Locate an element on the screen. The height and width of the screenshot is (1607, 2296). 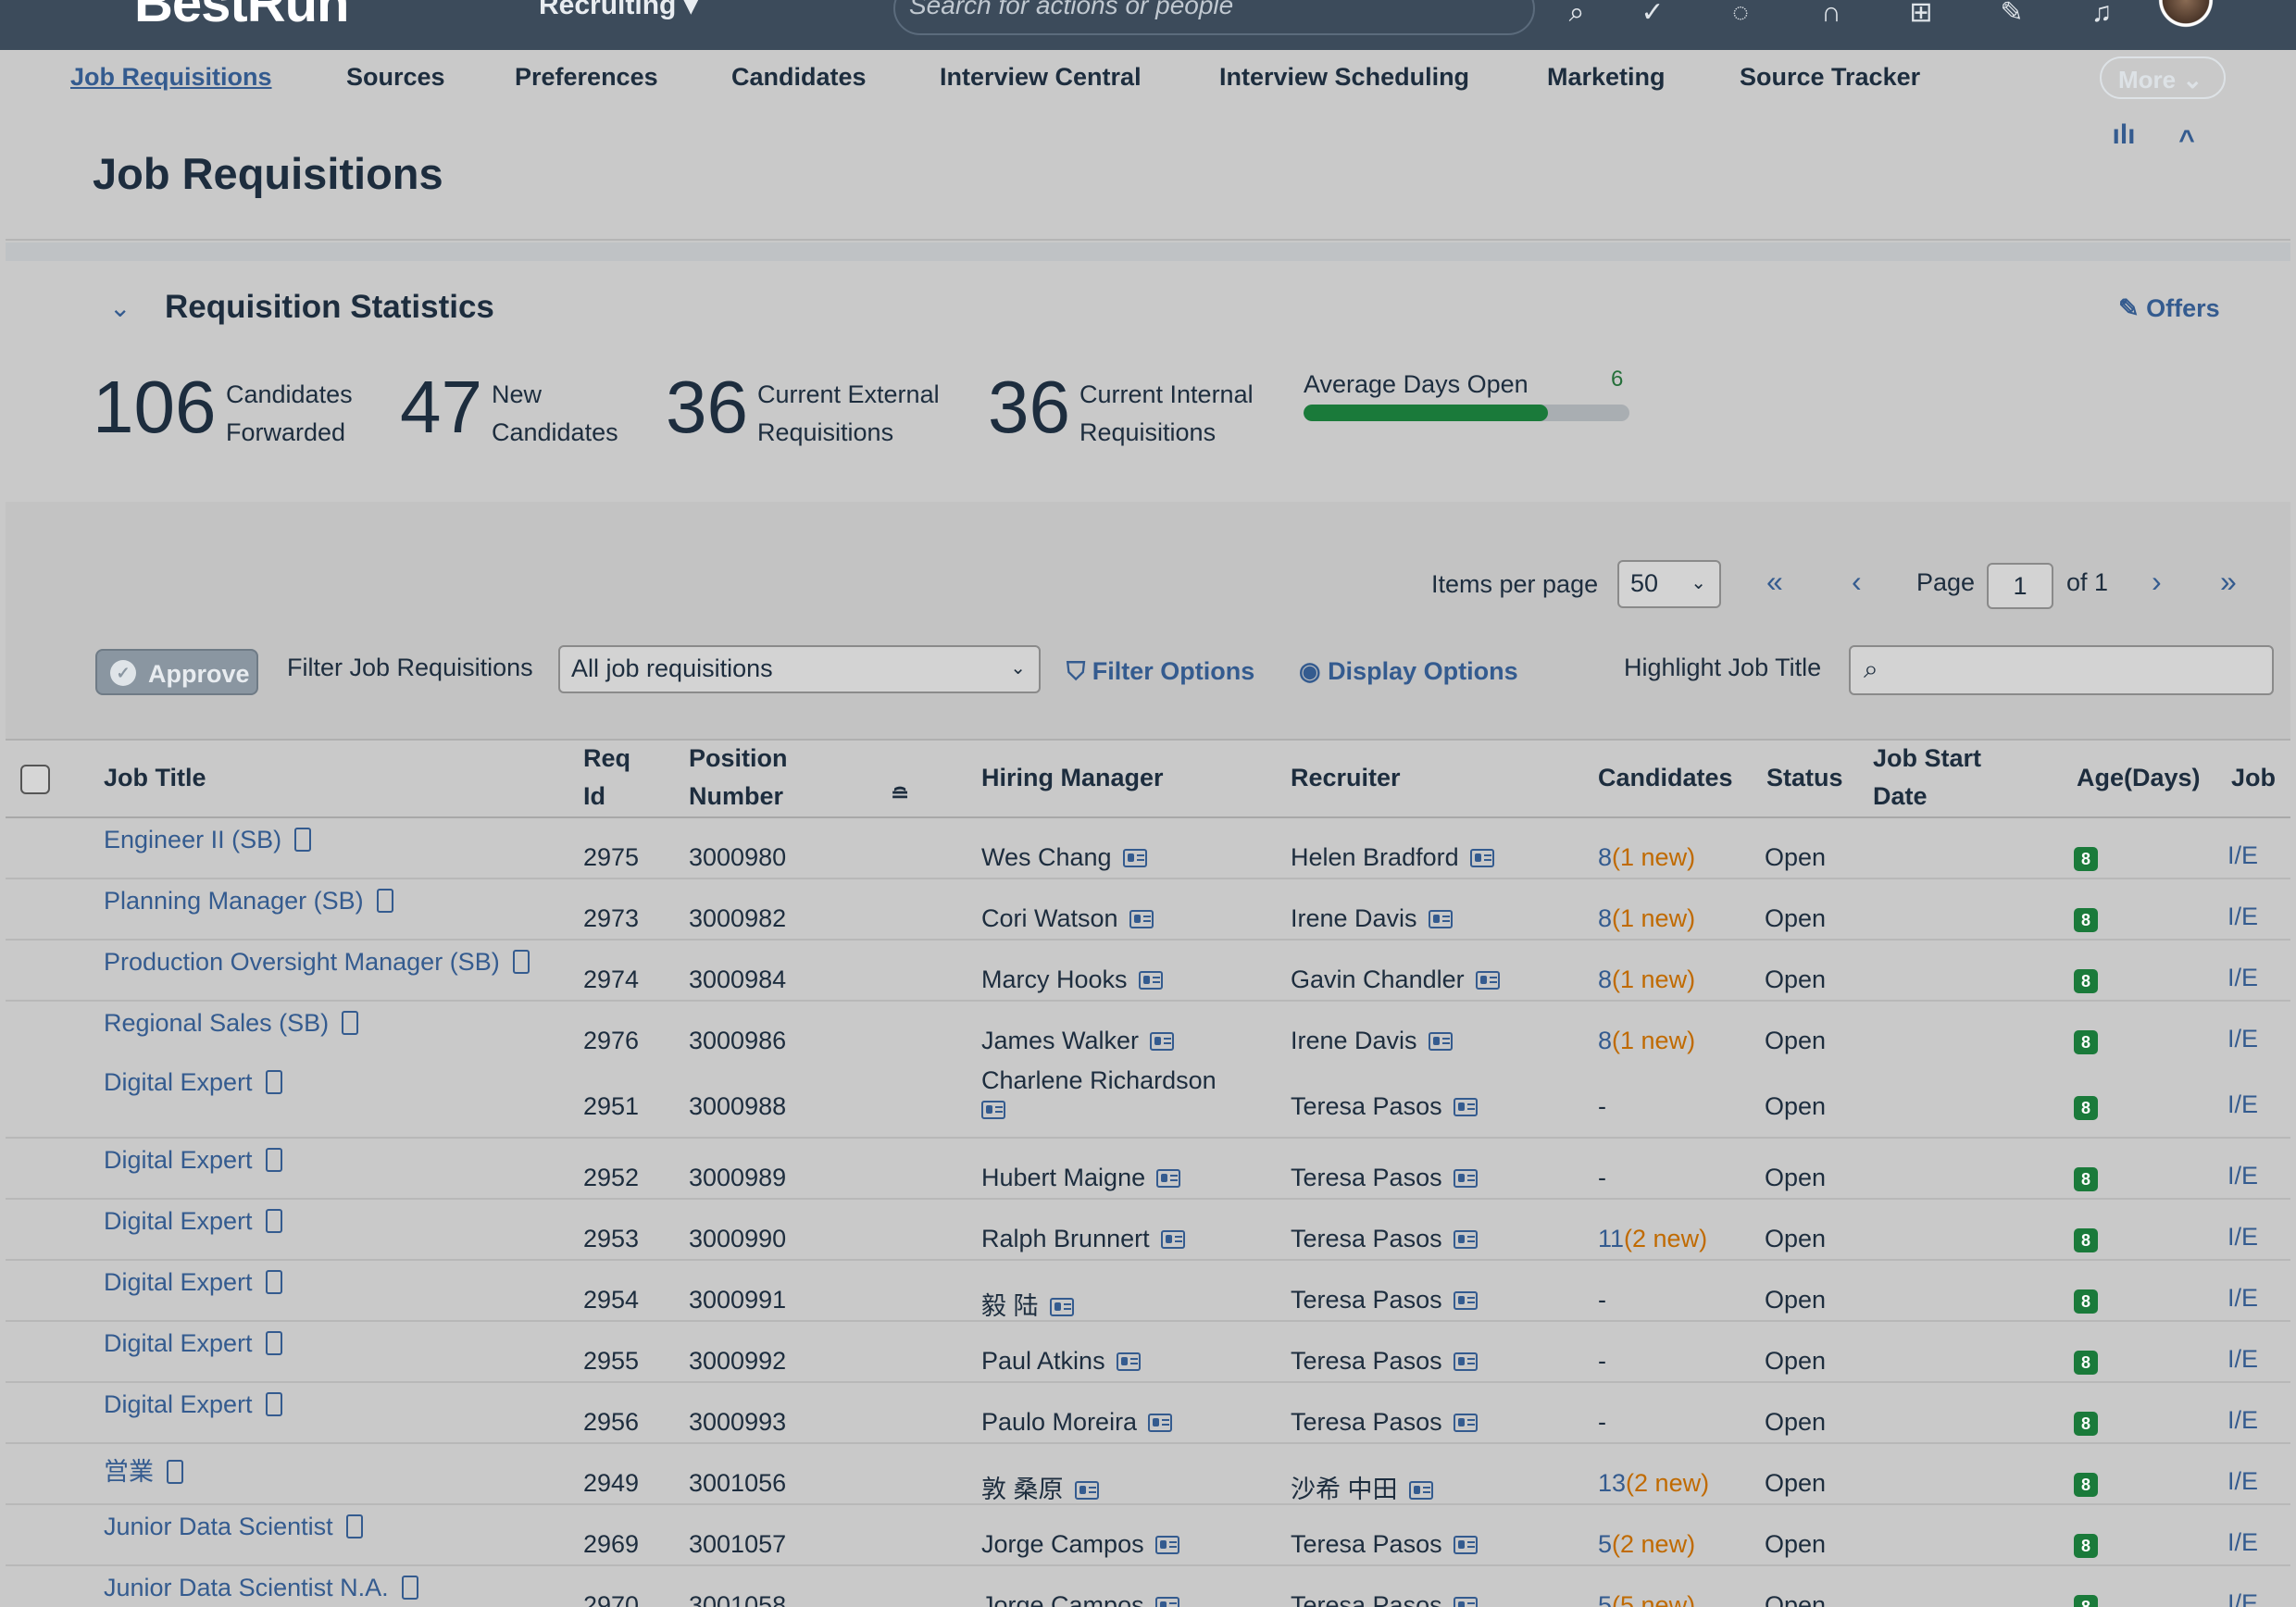
job-title-link: Production Oversight Manager (SB) is located at coordinates (317, 963).